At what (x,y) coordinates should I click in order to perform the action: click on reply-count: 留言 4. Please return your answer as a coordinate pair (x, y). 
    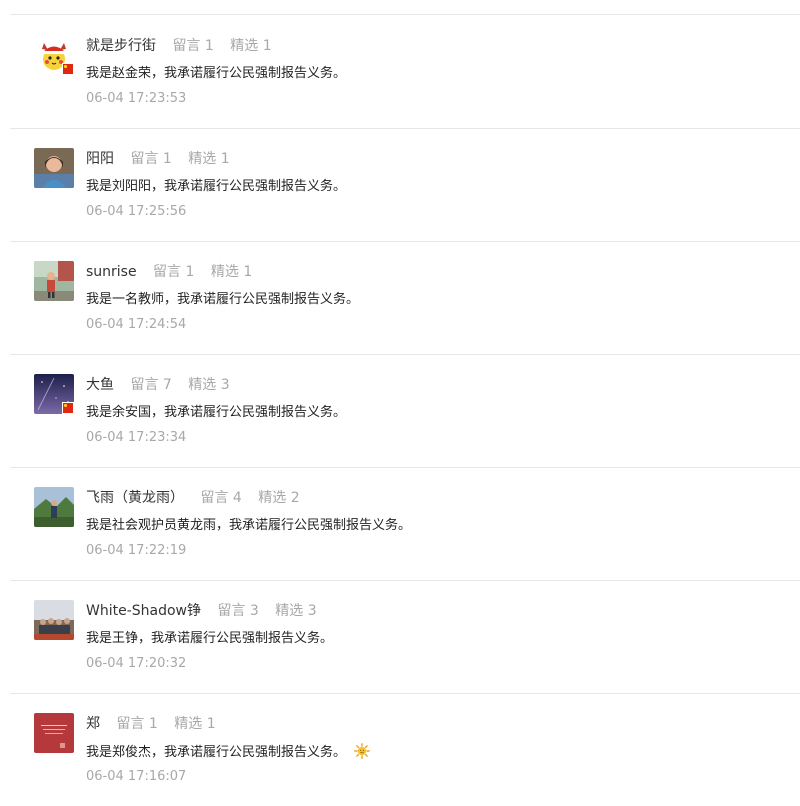
    Looking at the image, I should click on (220, 498).